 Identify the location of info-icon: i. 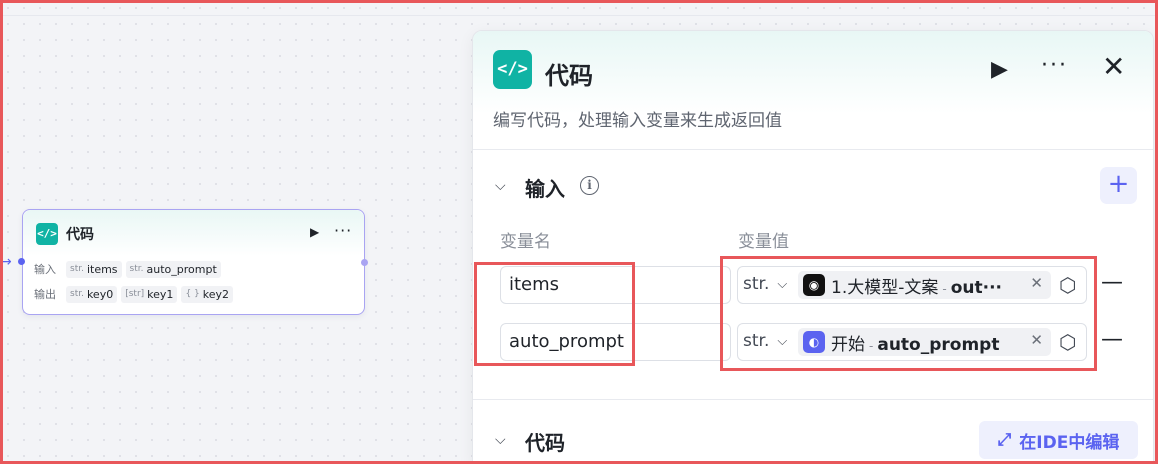
(589, 185).